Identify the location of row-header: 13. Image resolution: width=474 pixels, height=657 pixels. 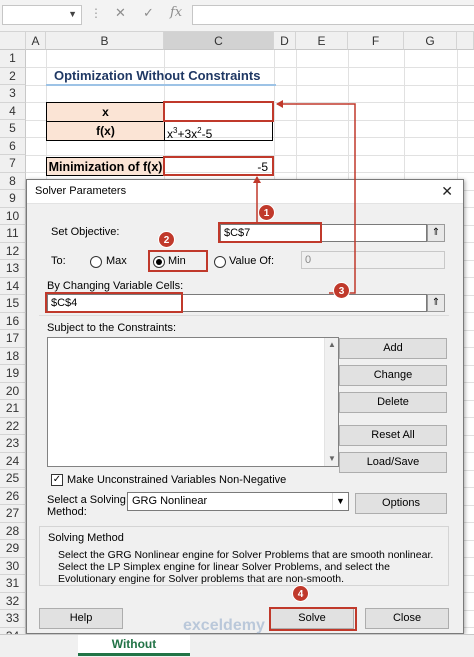
(13, 269).